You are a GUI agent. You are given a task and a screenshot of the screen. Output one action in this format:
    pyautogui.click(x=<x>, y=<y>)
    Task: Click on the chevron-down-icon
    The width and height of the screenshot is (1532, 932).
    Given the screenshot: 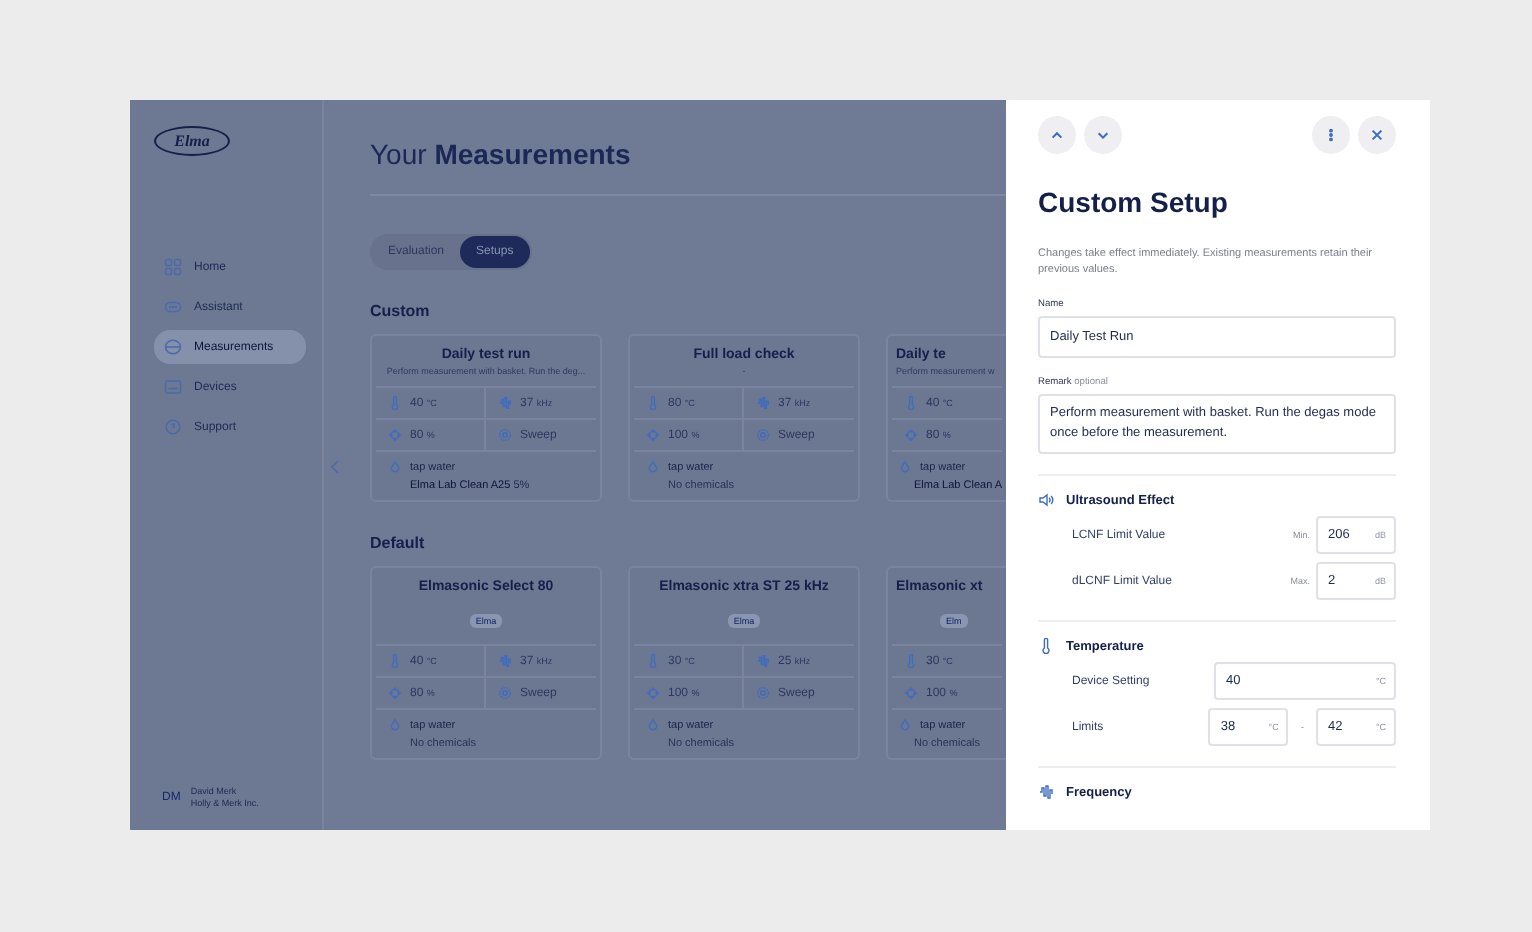 What is the action you would take?
    pyautogui.click(x=1103, y=135)
    